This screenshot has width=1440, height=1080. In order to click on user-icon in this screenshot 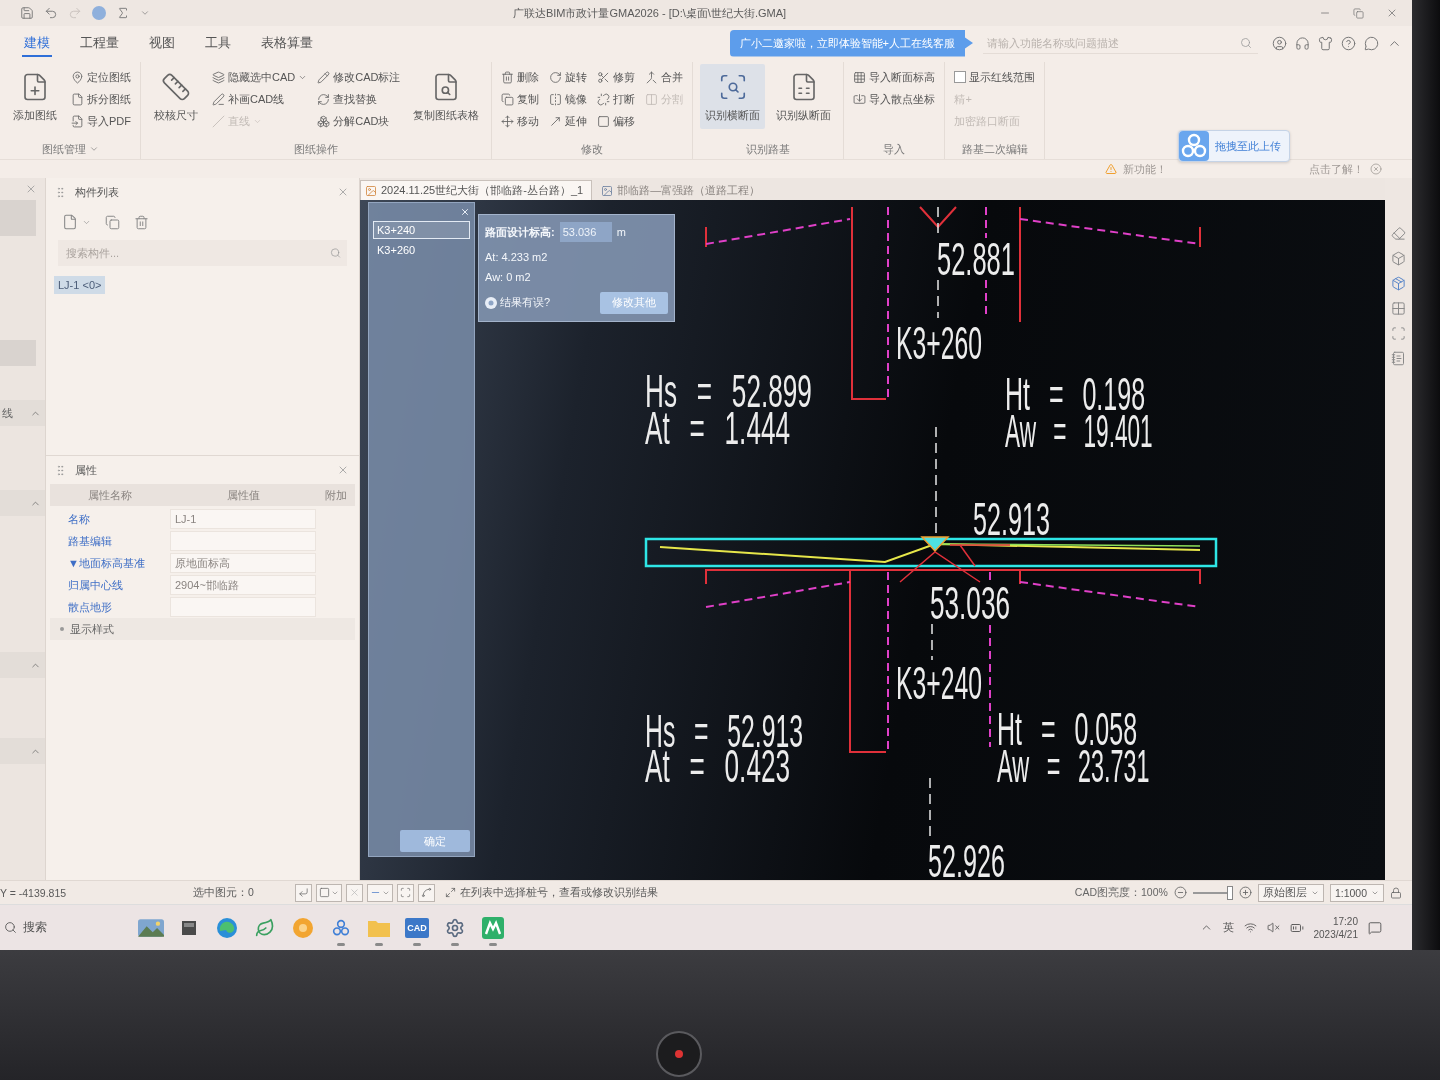, I will do `click(1279, 43)`.